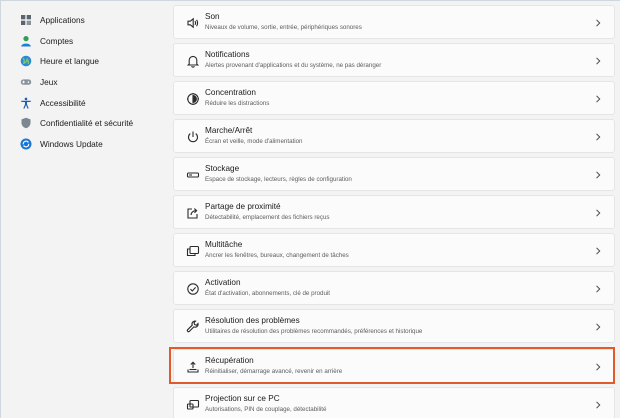 Image resolution: width=620 pixels, height=418 pixels. What do you see at coordinates (254, 141) in the screenshot?
I see `setting-subtitle: Écran et veille, mode d'alimentation` at bounding box center [254, 141].